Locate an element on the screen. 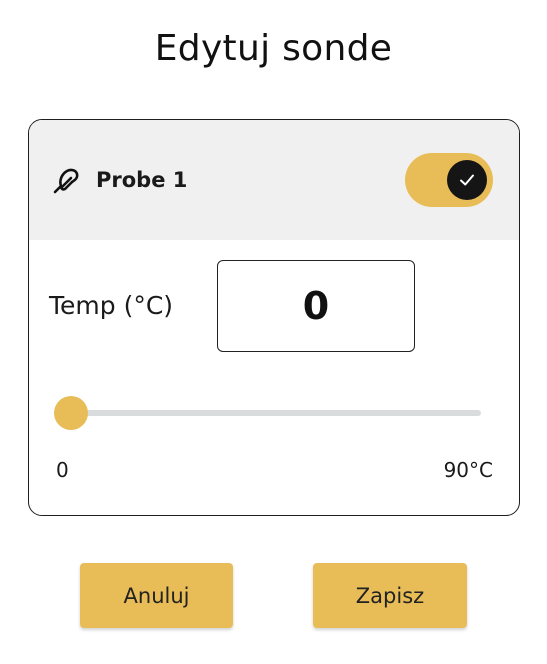 This screenshot has width=547, height=664. probe-name: Probe 1 is located at coordinates (142, 180).